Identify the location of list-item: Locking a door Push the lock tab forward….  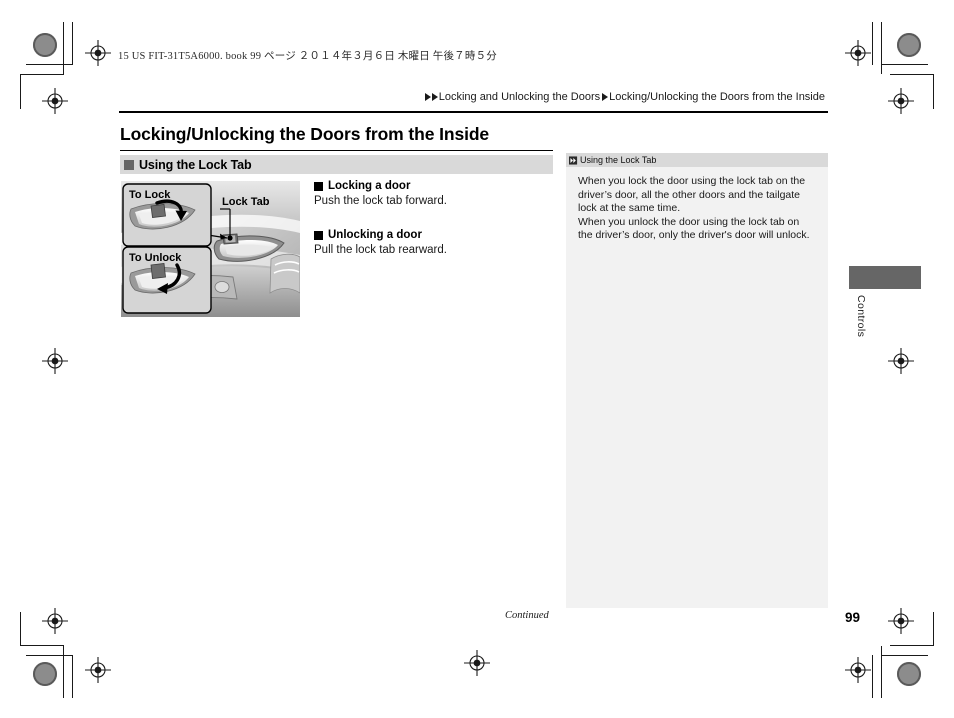
(429, 194).